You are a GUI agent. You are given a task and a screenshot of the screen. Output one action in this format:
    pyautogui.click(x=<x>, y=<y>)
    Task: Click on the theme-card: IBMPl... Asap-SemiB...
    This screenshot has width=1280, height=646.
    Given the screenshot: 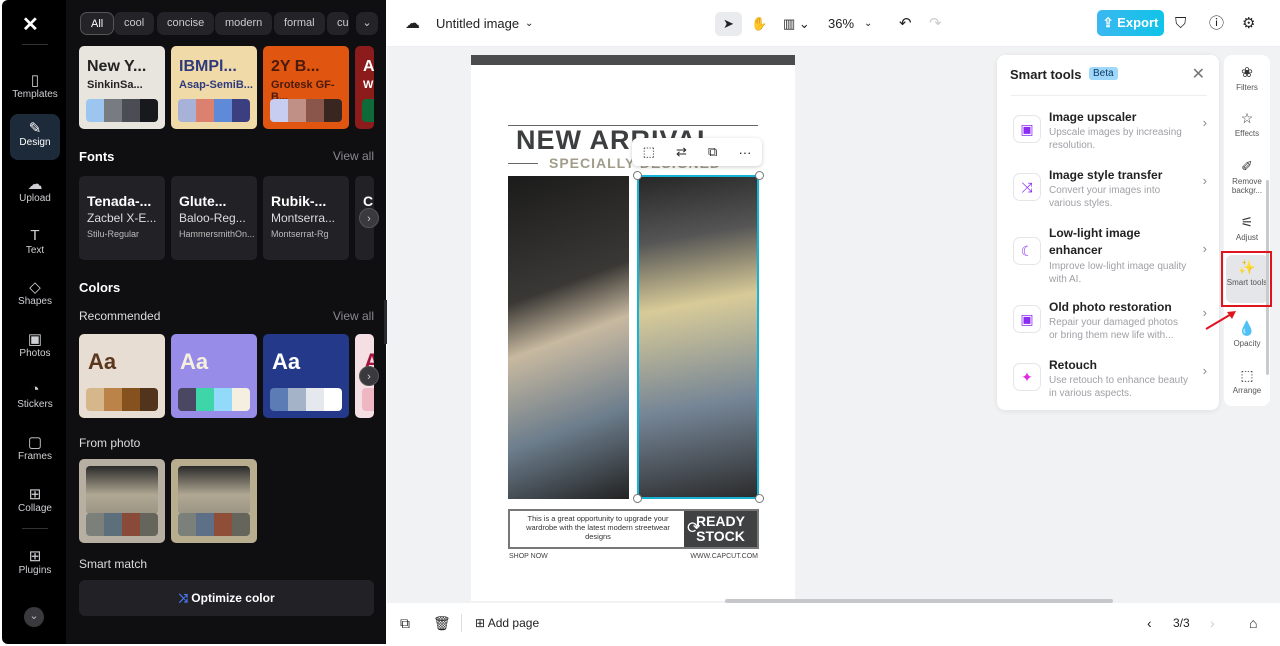 What is the action you would take?
    pyautogui.click(x=214, y=87)
    